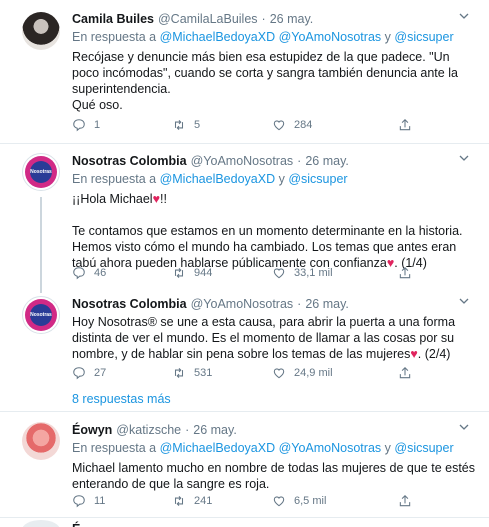 This screenshot has width=489, height=527. Describe the element at coordinates (434, 354) in the screenshot. I see `tweet-text-line: . (2/4)` at that location.